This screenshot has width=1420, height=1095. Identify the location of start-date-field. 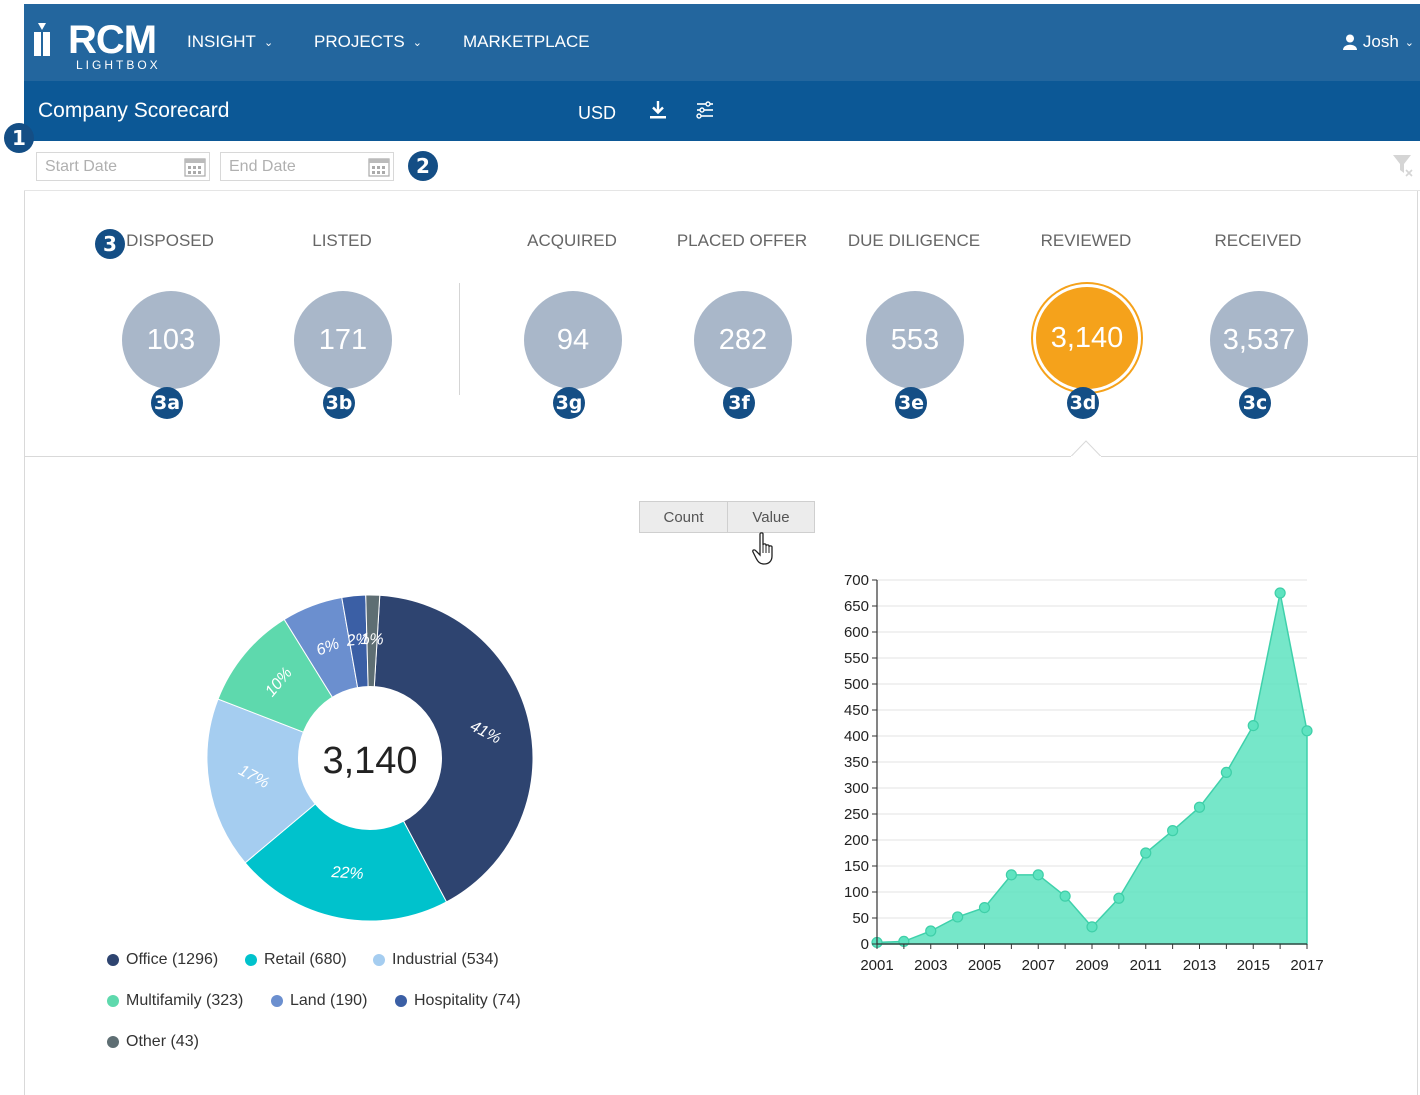
(123, 166).